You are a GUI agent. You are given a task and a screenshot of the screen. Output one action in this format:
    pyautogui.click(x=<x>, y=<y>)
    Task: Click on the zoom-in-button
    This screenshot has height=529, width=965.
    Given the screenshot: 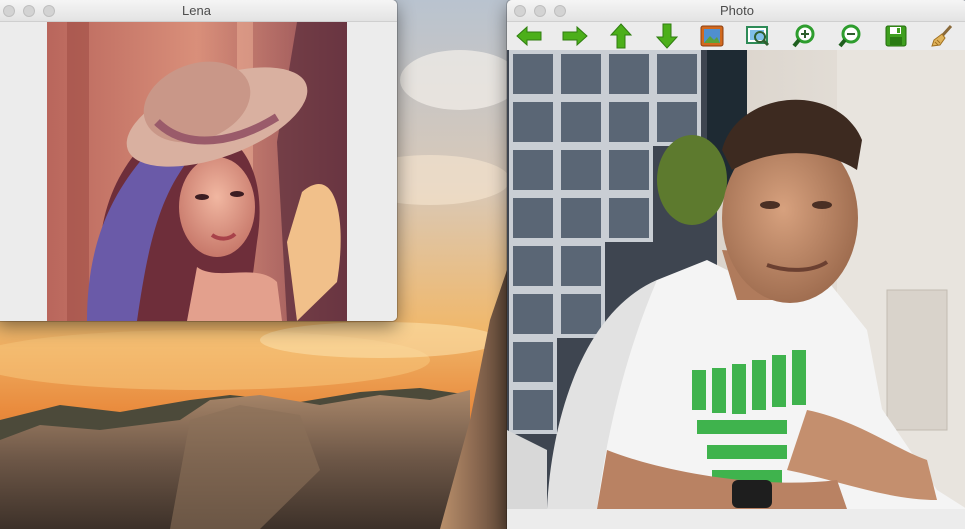 What is the action you would take?
    pyautogui.click(x=804, y=36)
    